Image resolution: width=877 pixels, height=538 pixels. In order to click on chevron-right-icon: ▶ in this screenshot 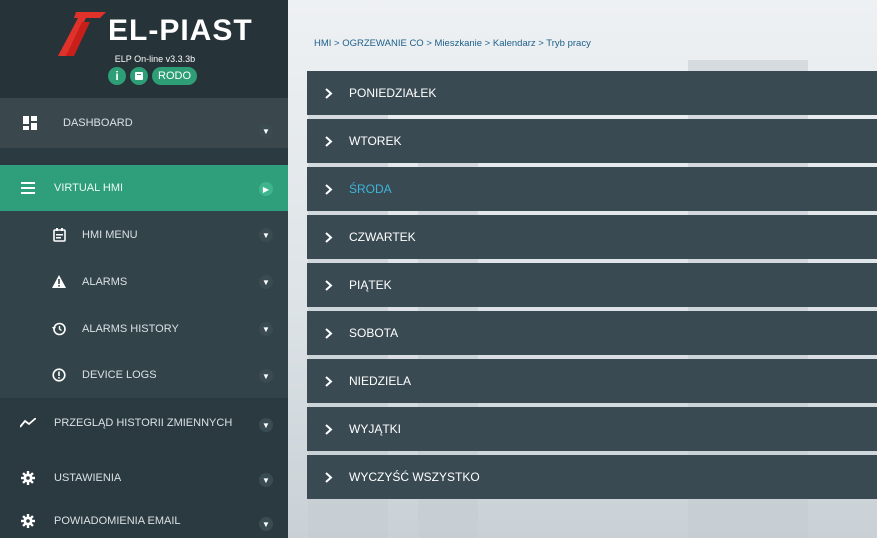, I will do `click(266, 189)`.